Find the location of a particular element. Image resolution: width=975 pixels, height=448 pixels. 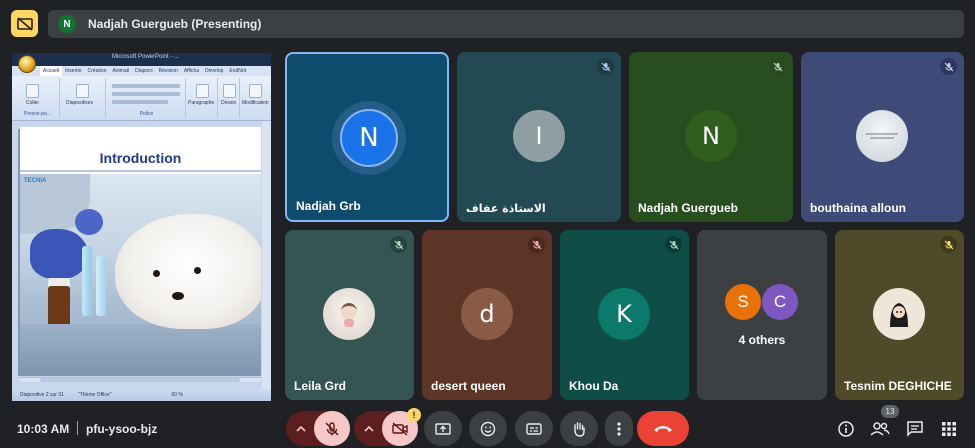

participant-tile: N Nadjah Grb is located at coordinates (367, 137).